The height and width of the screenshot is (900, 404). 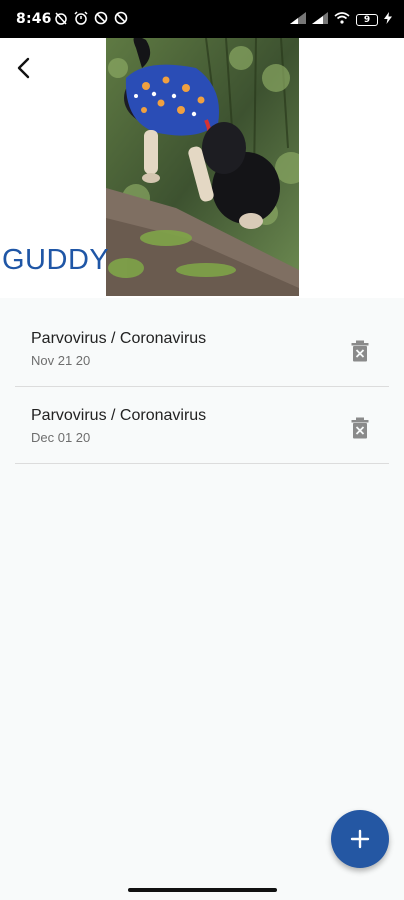 I want to click on add-record-button, so click(x=360, y=839).